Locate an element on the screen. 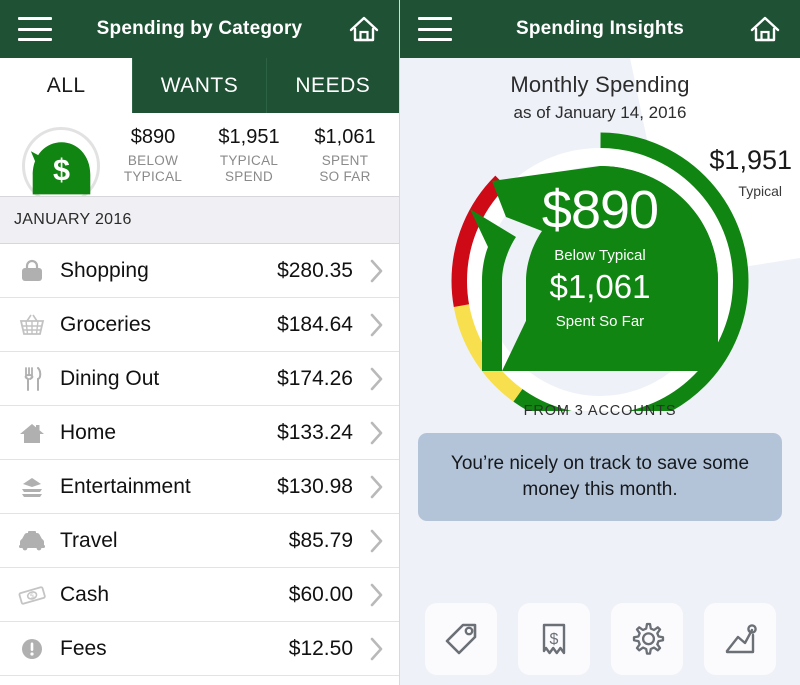 The image size is (800, 685). insights-title: Monthly Spending is located at coordinates (600, 84).